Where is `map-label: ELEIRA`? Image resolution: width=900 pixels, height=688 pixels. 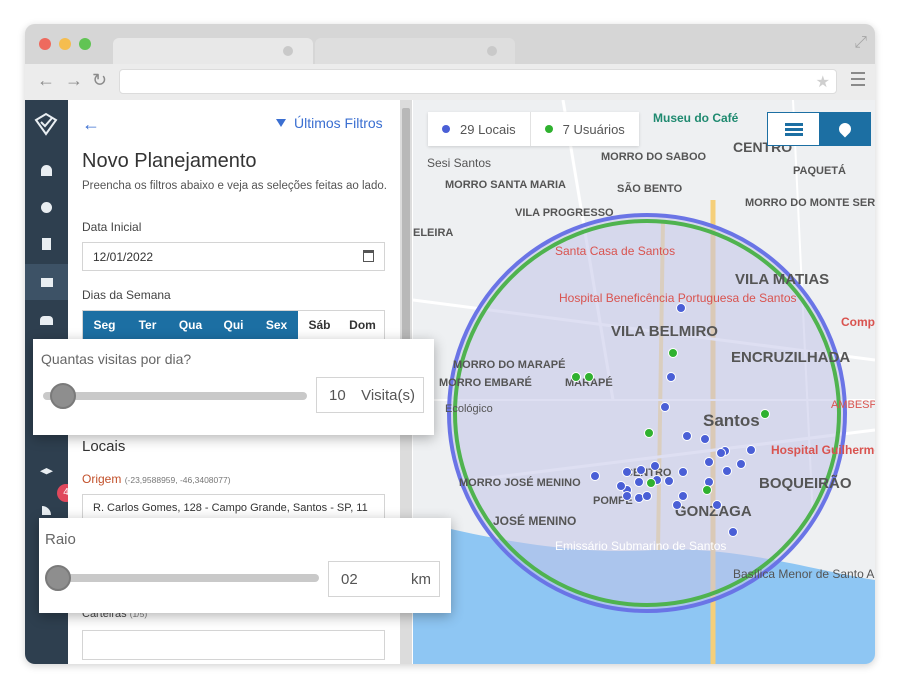
map-label: ELEIRA is located at coordinates (433, 233).